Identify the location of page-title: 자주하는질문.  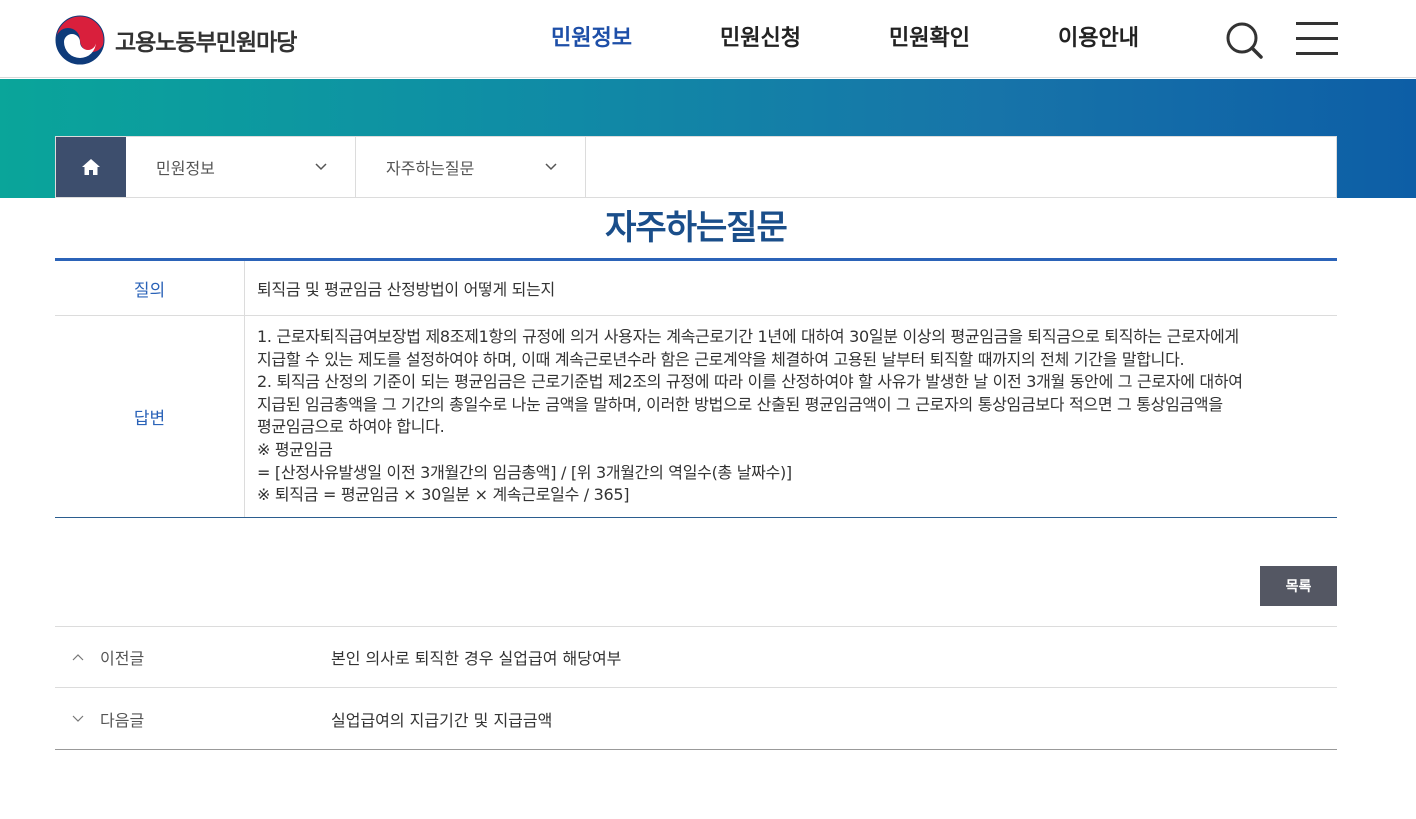
(696, 228).